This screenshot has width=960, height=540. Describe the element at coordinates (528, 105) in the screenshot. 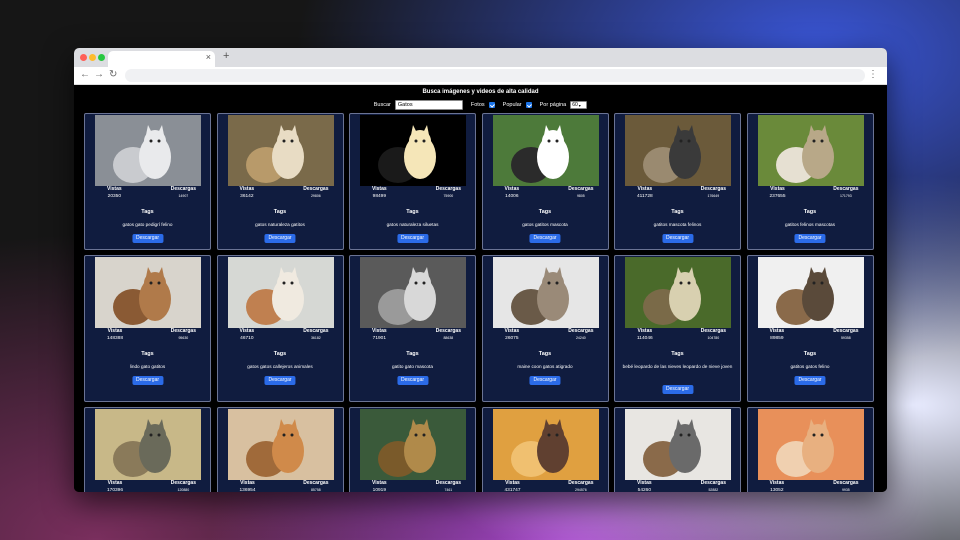

I see `popular-checkbox` at that location.